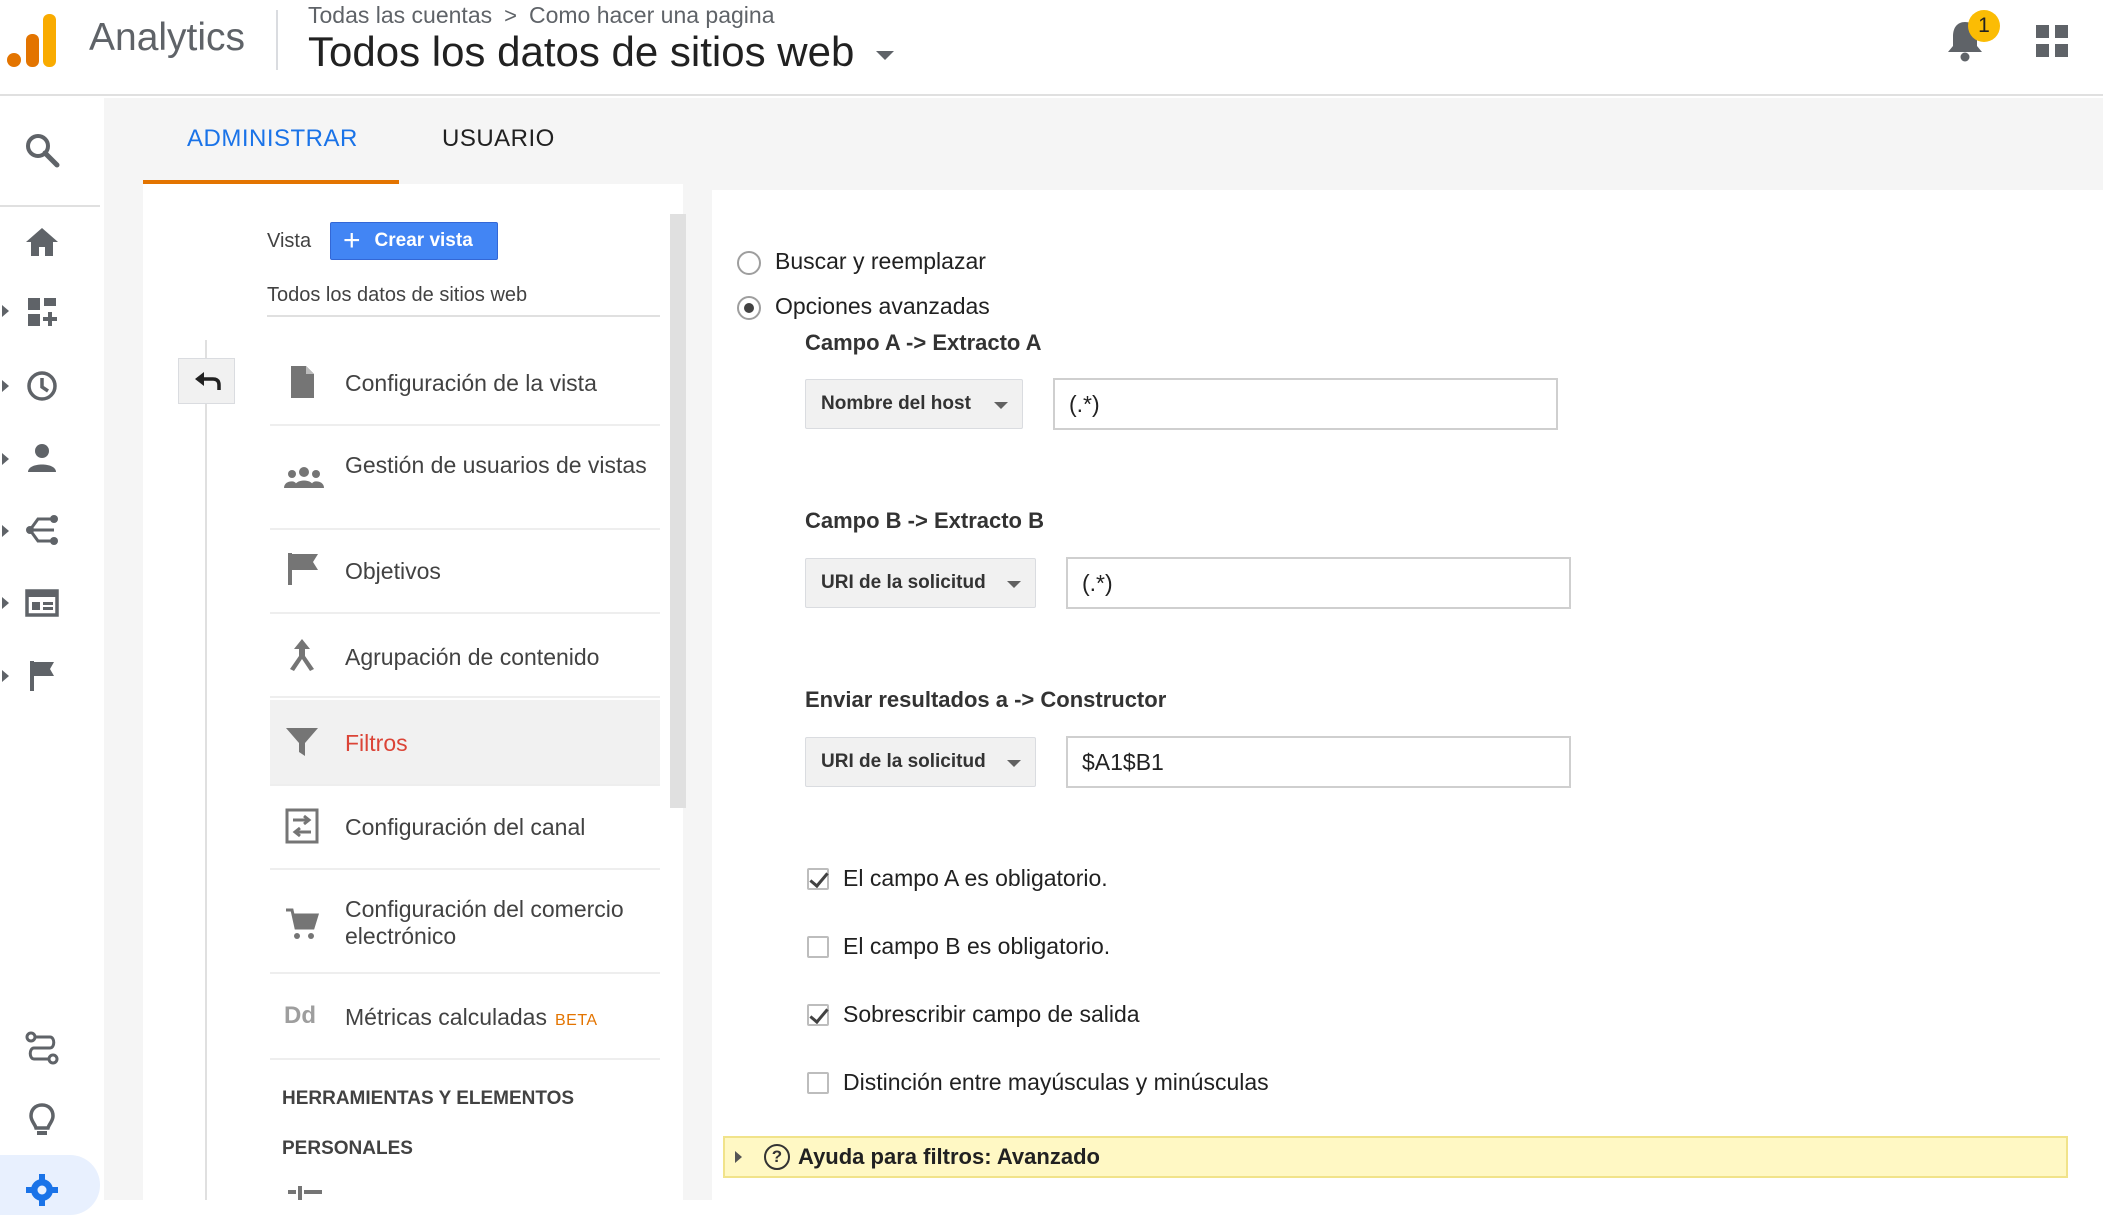 This screenshot has width=2103, height=1215. I want to click on field-b-title: Campo B -> Extracto B, so click(924, 520).